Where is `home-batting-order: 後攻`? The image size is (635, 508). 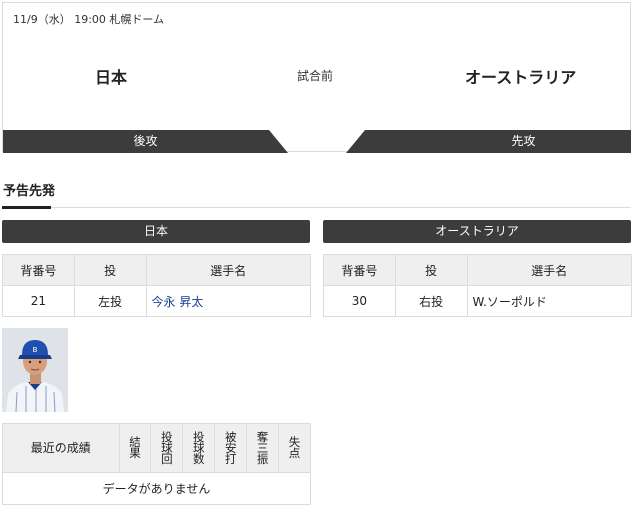 home-batting-order: 後攻 is located at coordinates (145, 141).